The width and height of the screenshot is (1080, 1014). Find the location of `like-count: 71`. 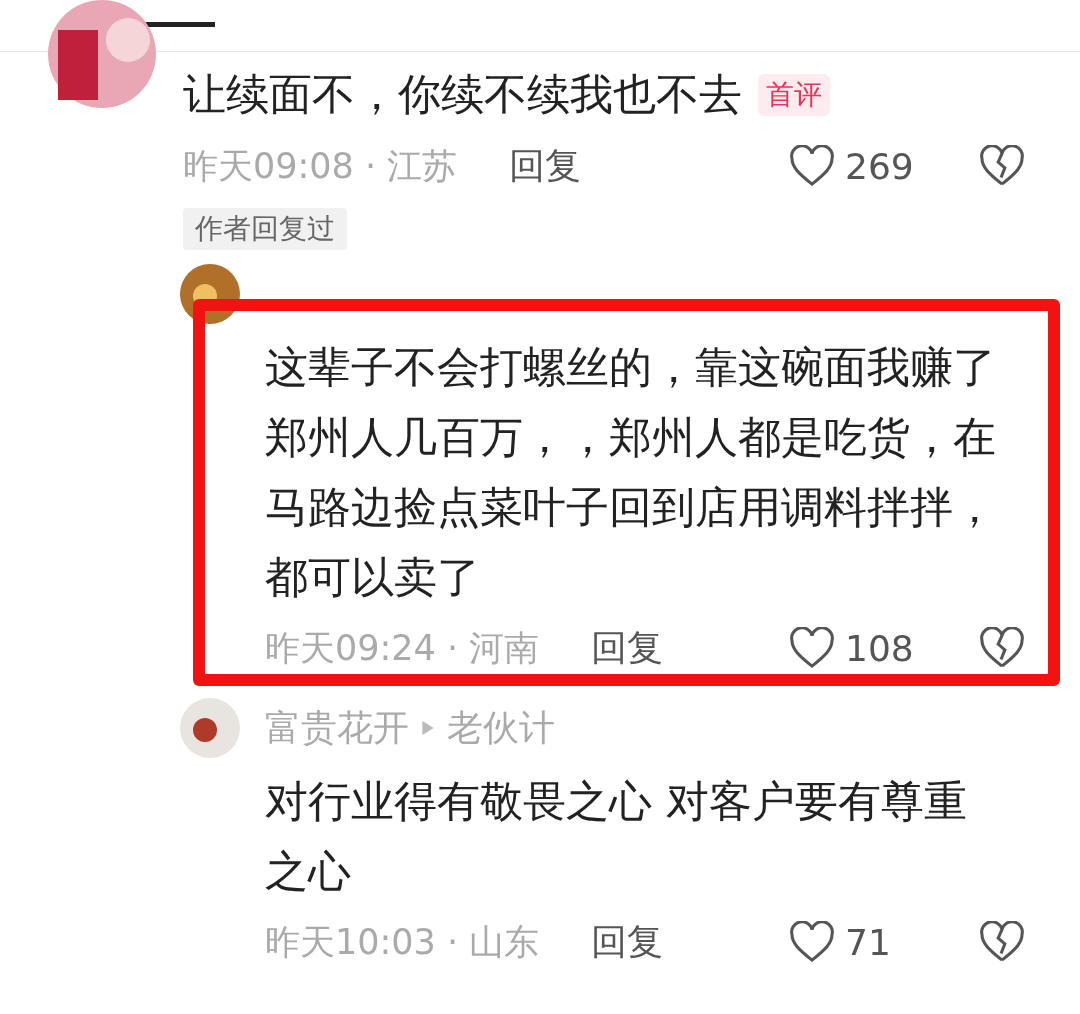

like-count: 71 is located at coordinates (868, 942).